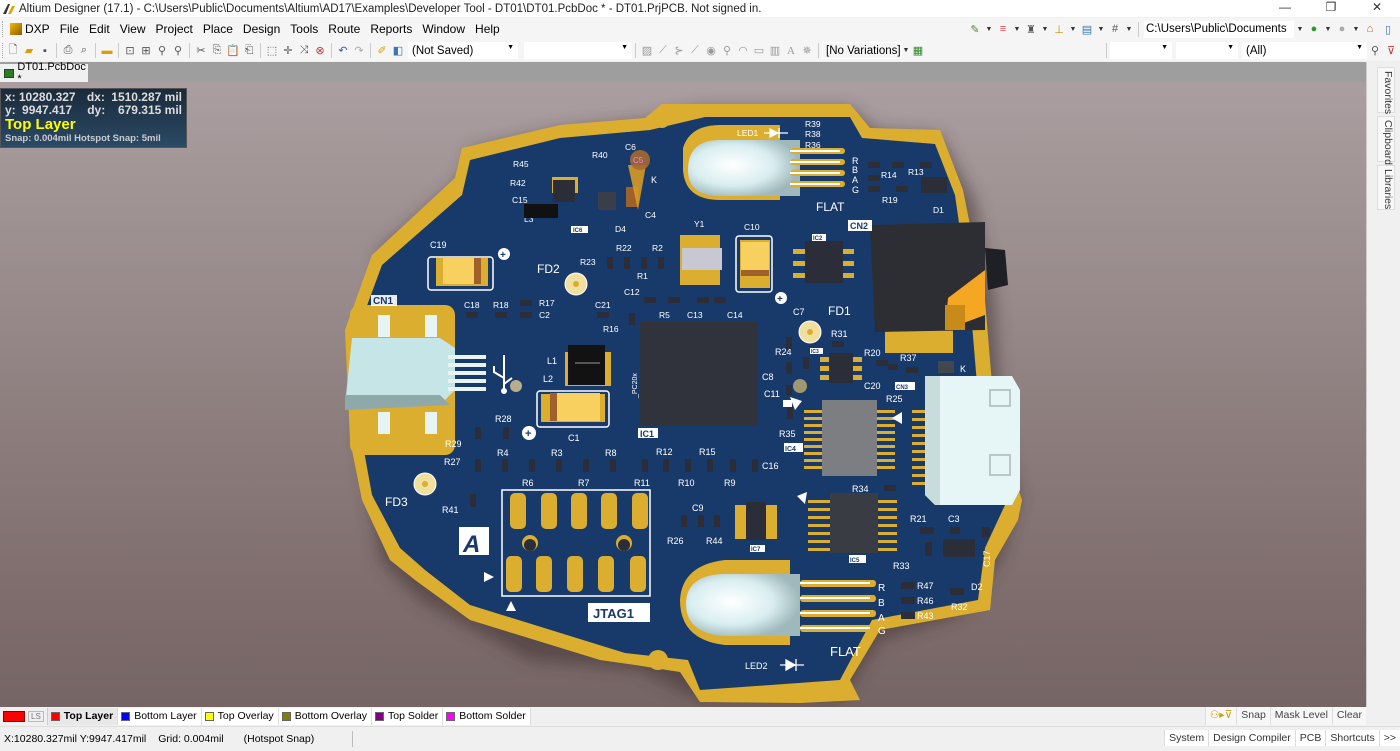  What do you see at coordinates (647, 51) in the screenshot?
I see `interactive-route-icon: ▨` at bounding box center [647, 51].